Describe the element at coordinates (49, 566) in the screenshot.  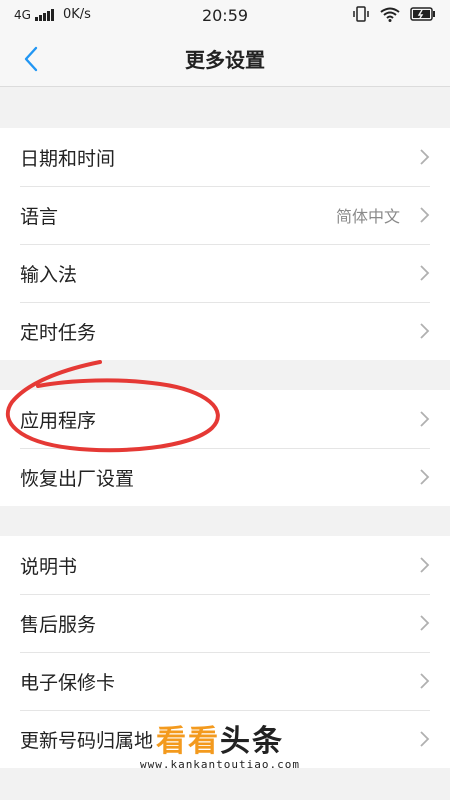
I see `settings-item-label: 说明书` at that location.